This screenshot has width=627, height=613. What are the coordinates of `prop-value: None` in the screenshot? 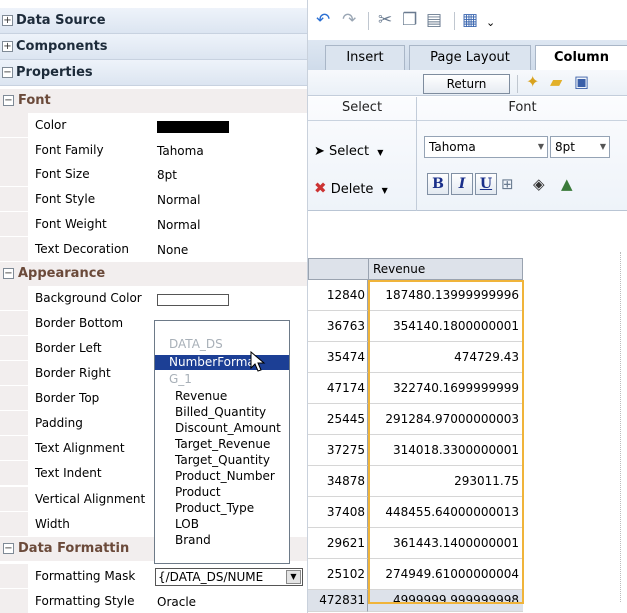 It's located at (172, 250).